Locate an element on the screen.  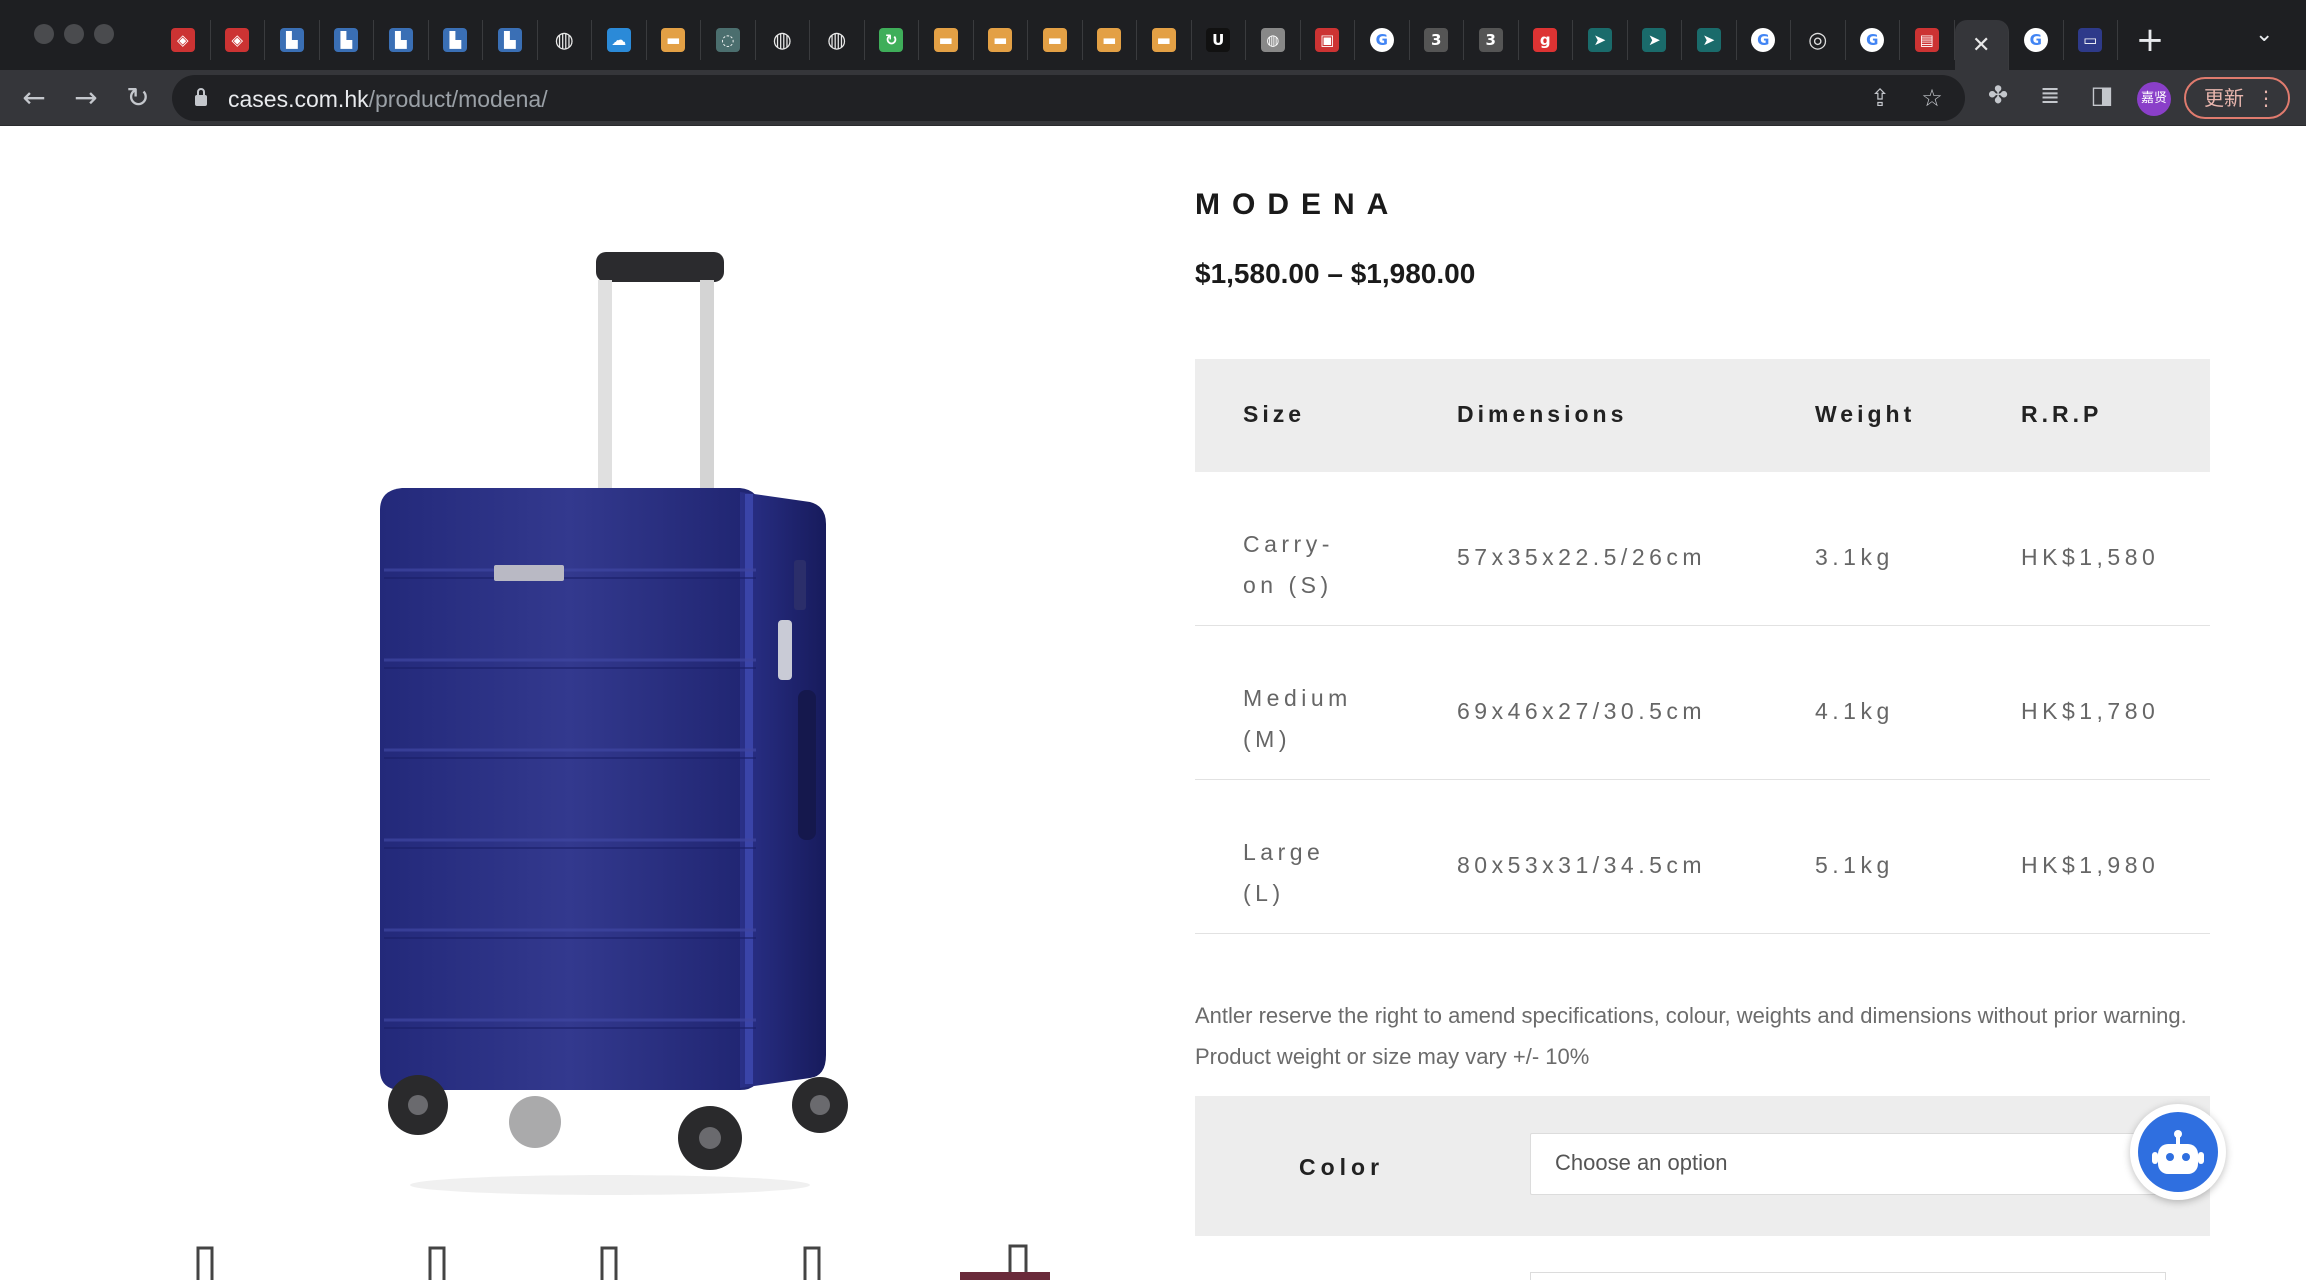
new-tab-button: + is located at coordinates (2150, 40).